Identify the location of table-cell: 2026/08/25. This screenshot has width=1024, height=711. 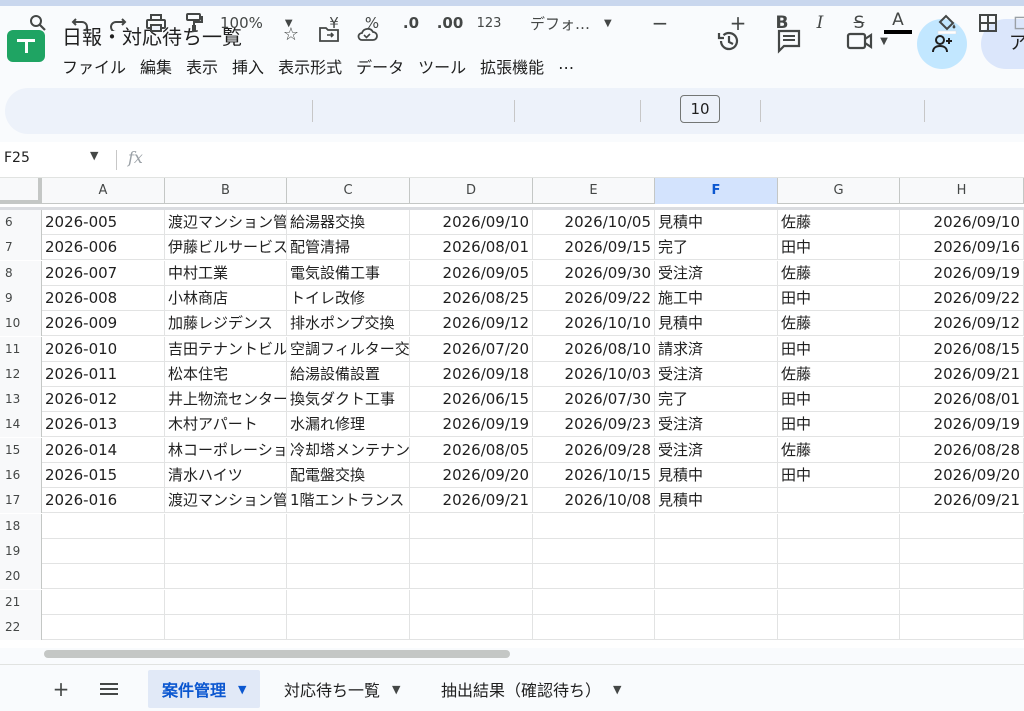
(471, 298).